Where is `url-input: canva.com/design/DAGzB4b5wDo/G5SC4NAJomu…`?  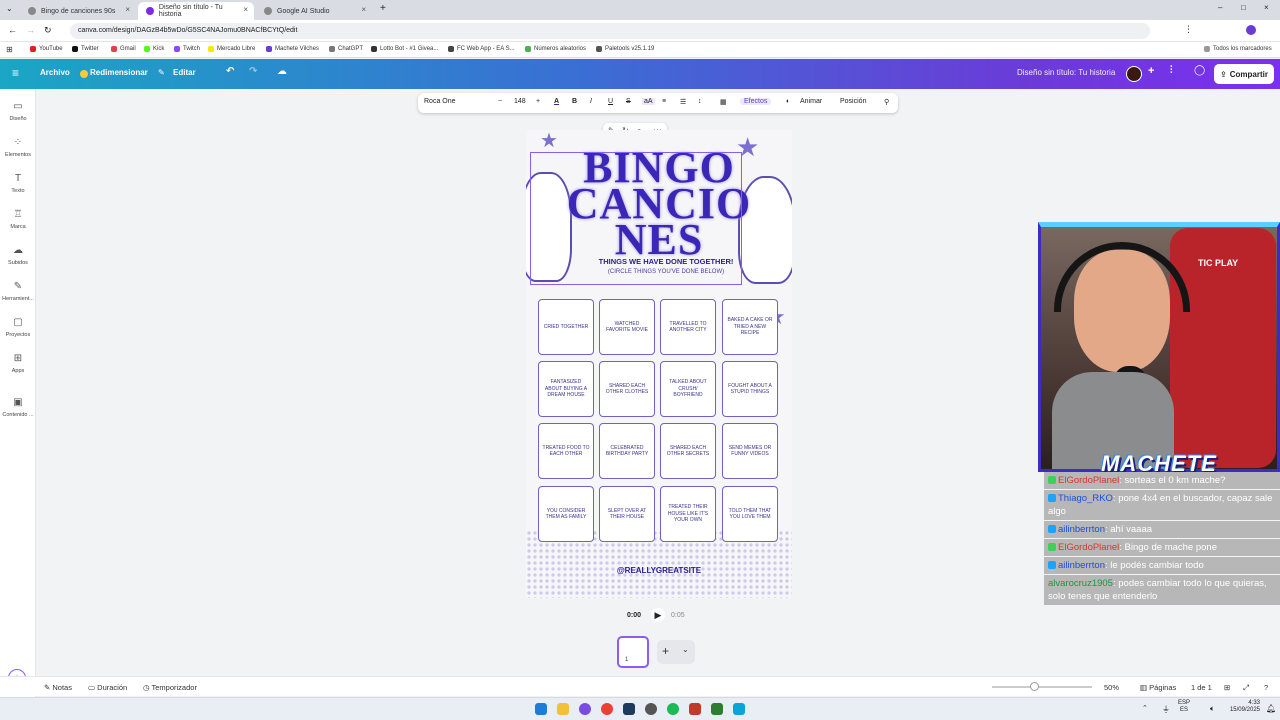
url-input: canva.com/design/DAGzB4b5wDo/G5SC4NAJomu… is located at coordinates (610, 31).